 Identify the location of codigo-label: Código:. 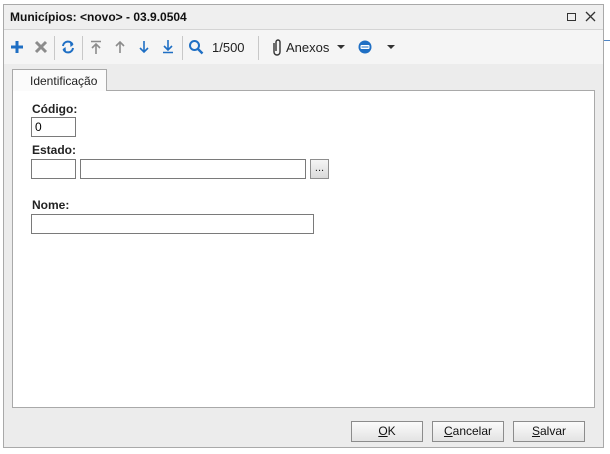
(55, 109).